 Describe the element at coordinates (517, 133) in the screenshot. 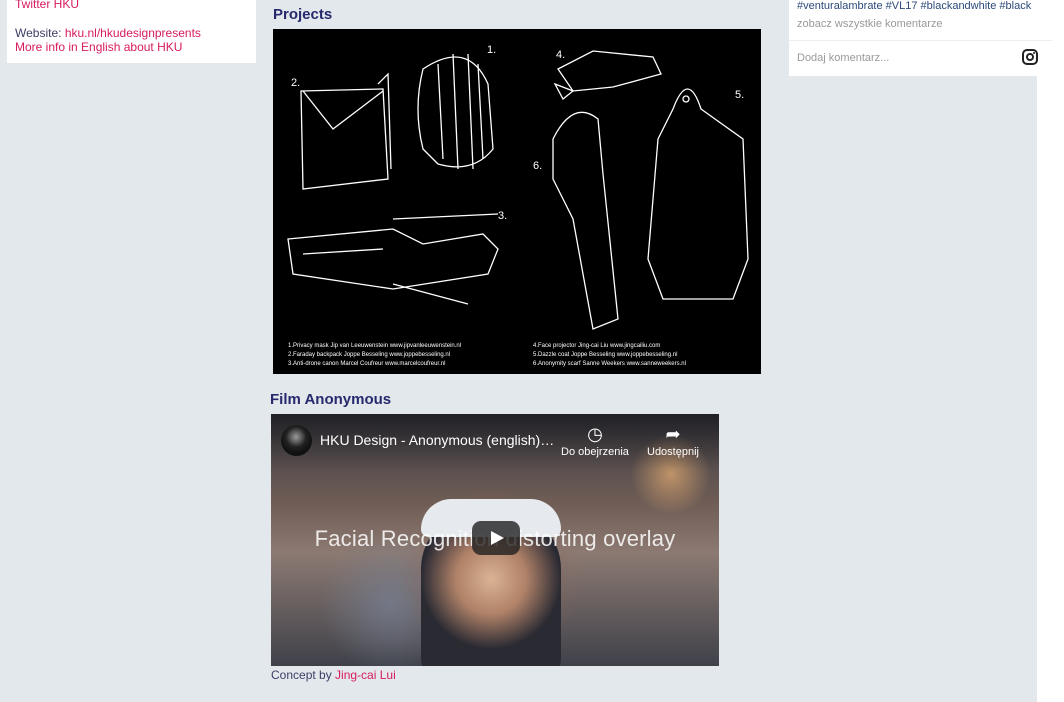

I see `item-numbers: 1. 2. 3. 4. 5. 6.` at that location.